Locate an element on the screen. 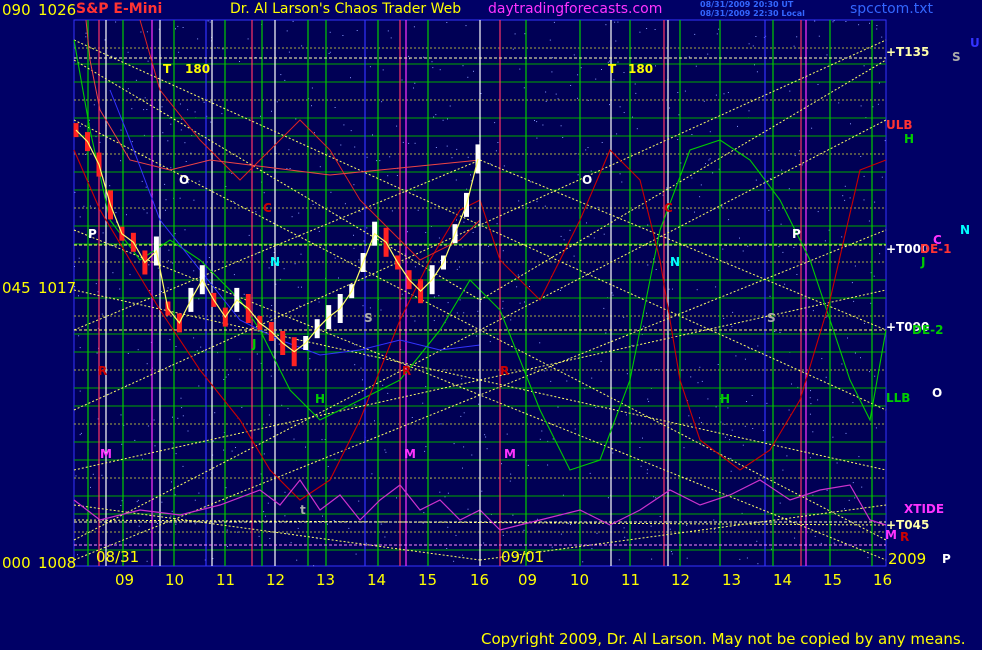 The width and height of the screenshot is (982, 650). header-left-price: 1026 is located at coordinates (57, 10).